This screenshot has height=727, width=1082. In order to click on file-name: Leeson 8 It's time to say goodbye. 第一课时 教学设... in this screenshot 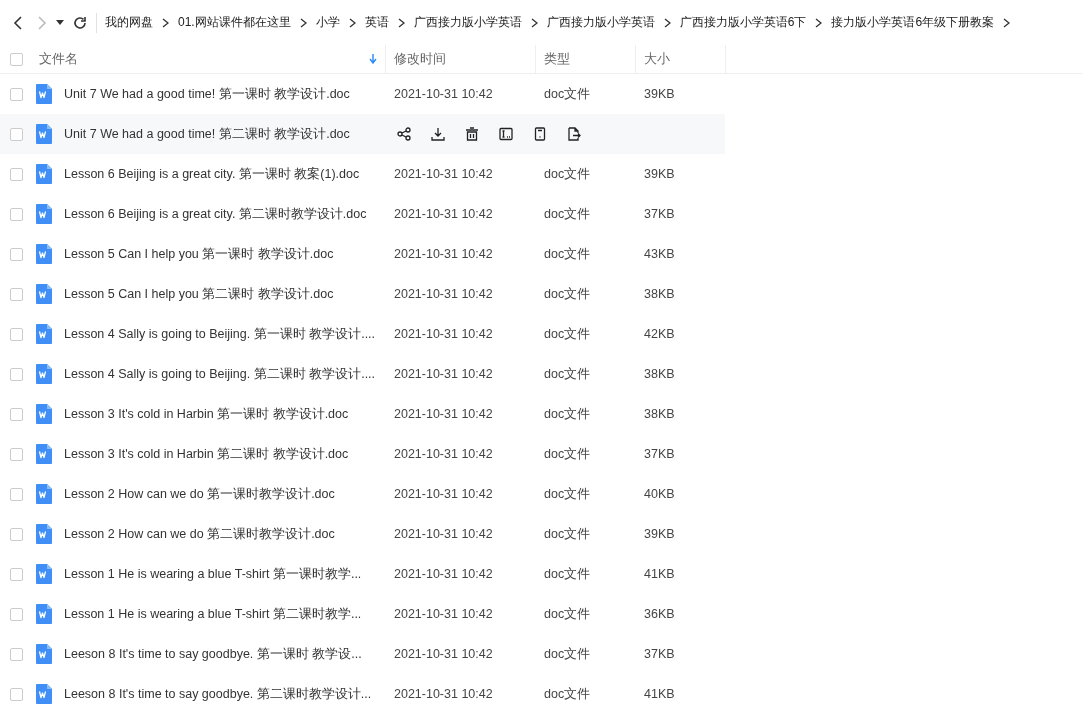, I will do `click(213, 654)`.